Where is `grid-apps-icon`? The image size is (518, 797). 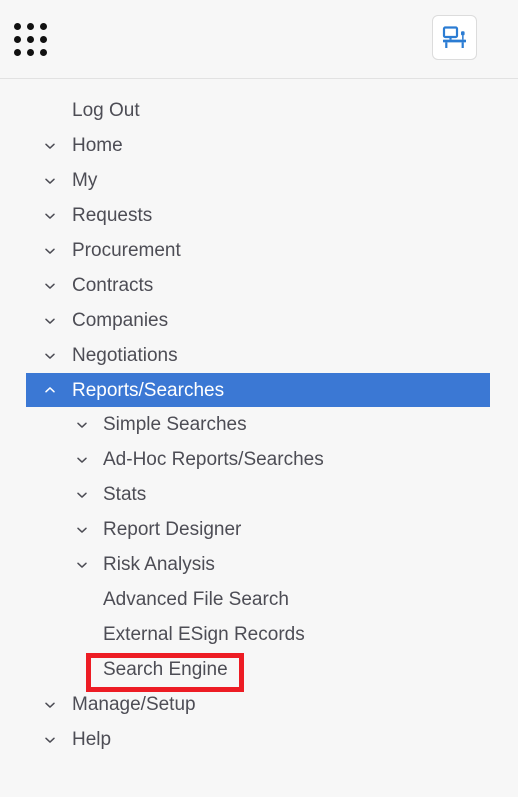
grid-apps-icon is located at coordinates (30, 39).